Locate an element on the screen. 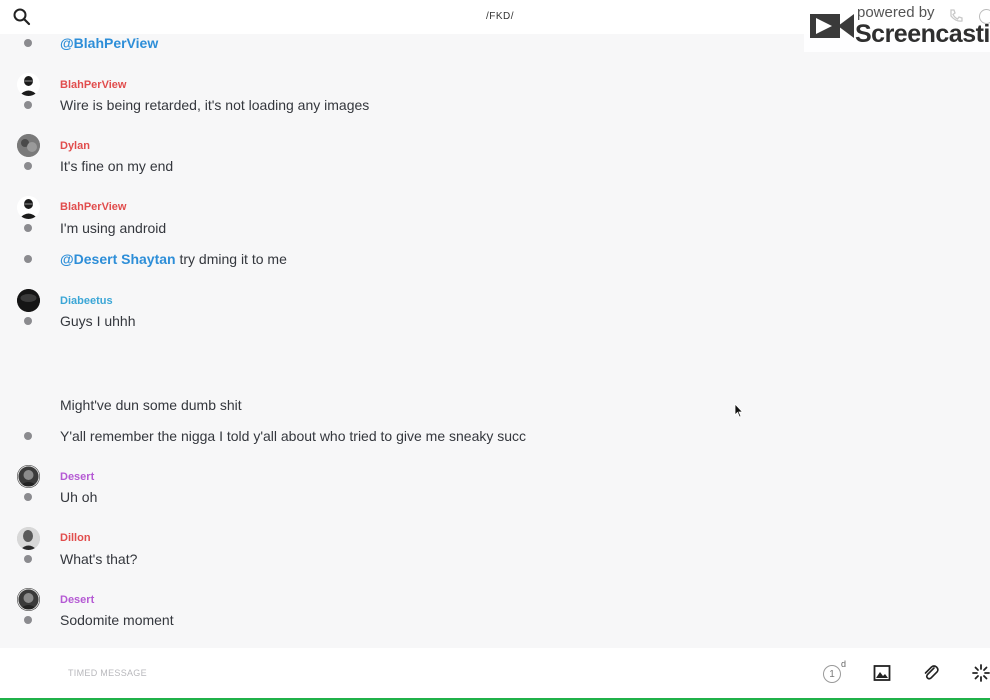  message-text: Guys I uhhh is located at coordinates (98, 321).